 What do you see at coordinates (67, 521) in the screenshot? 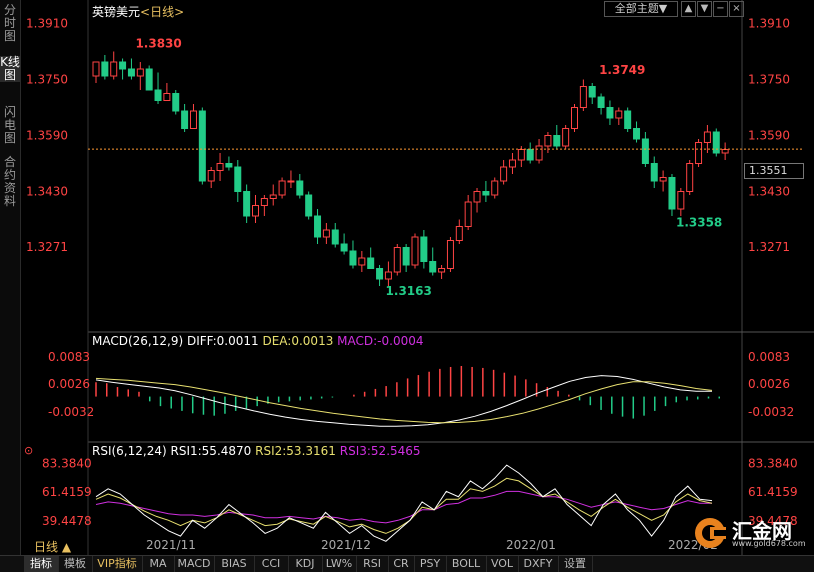
I see `rsi-tick-left: 39.4478` at bounding box center [67, 521].